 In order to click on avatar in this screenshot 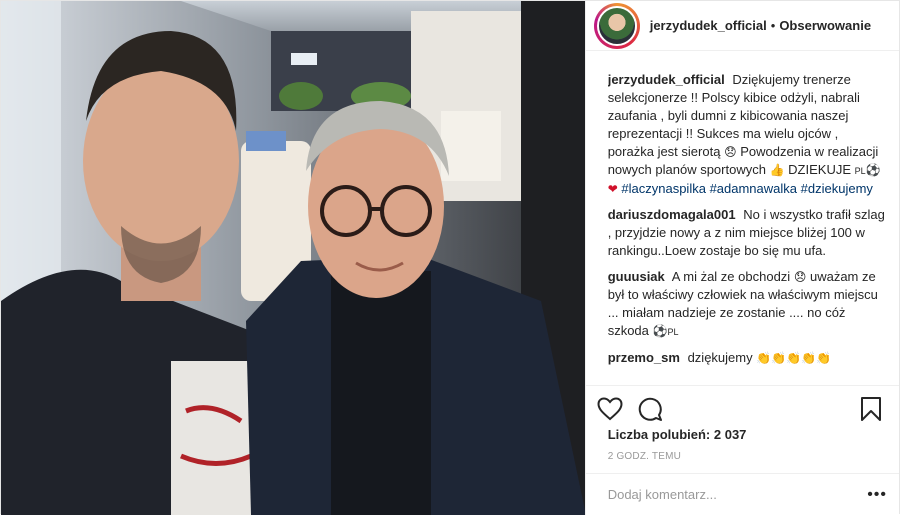, I will do `click(616, 25)`.